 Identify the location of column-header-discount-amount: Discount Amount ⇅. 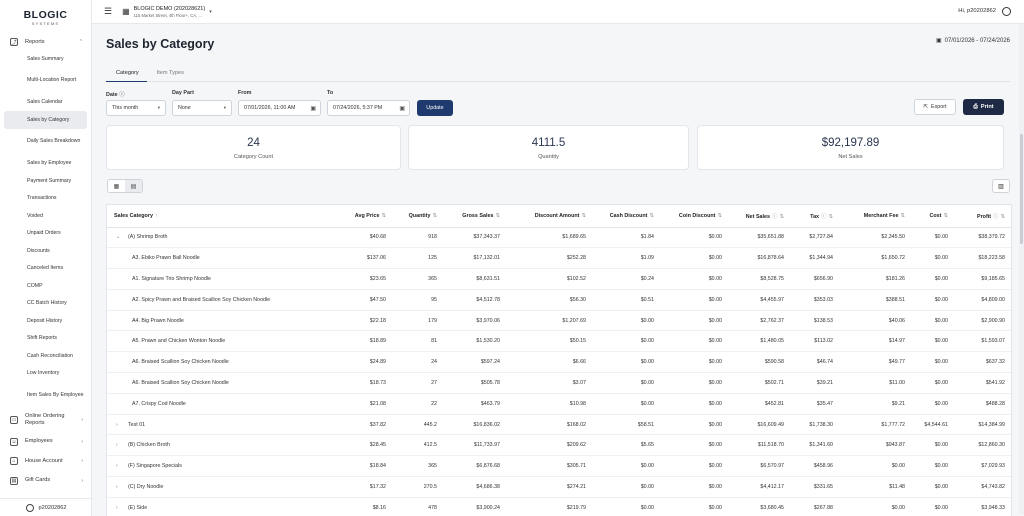
(551, 216).